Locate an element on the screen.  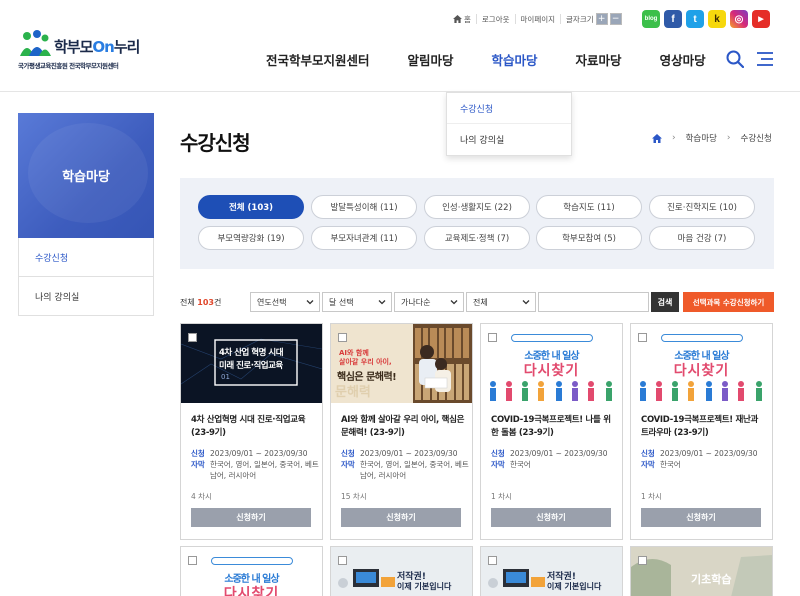
breadcrumb-learning: 학습마당 is located at coordinates (701, 138).